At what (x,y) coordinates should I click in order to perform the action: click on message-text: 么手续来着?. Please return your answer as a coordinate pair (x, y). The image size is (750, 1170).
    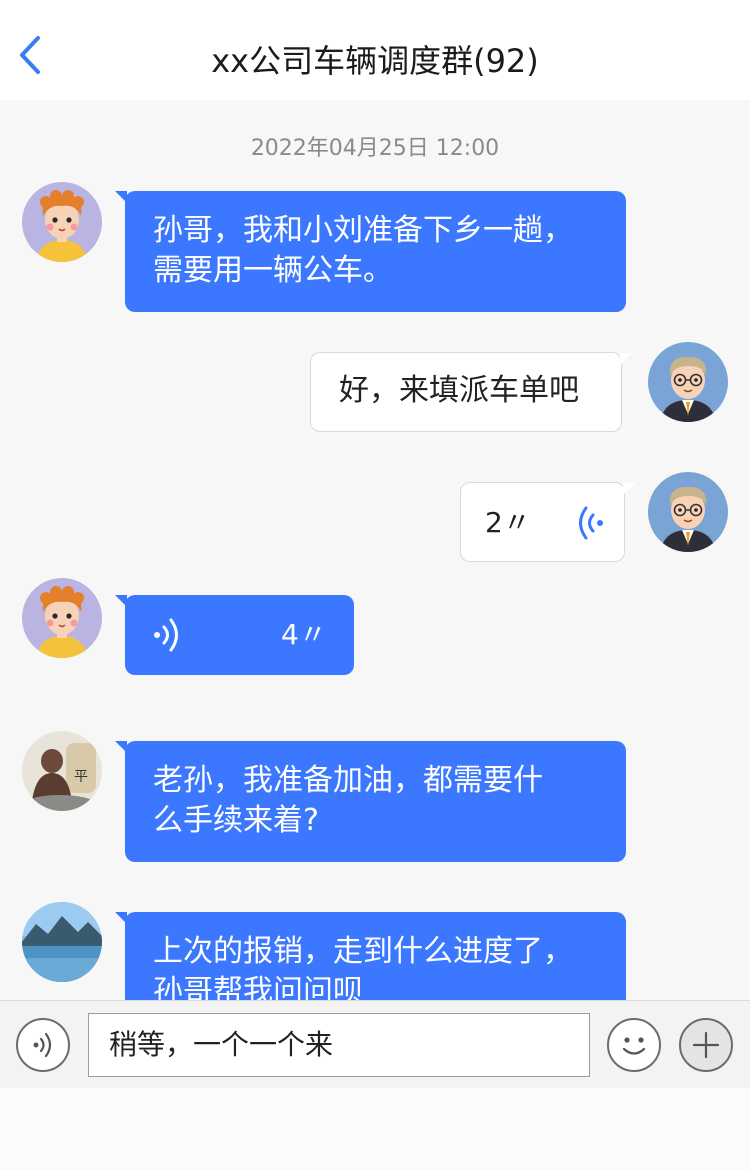
    Looking at the image, I should click on (236, 820).